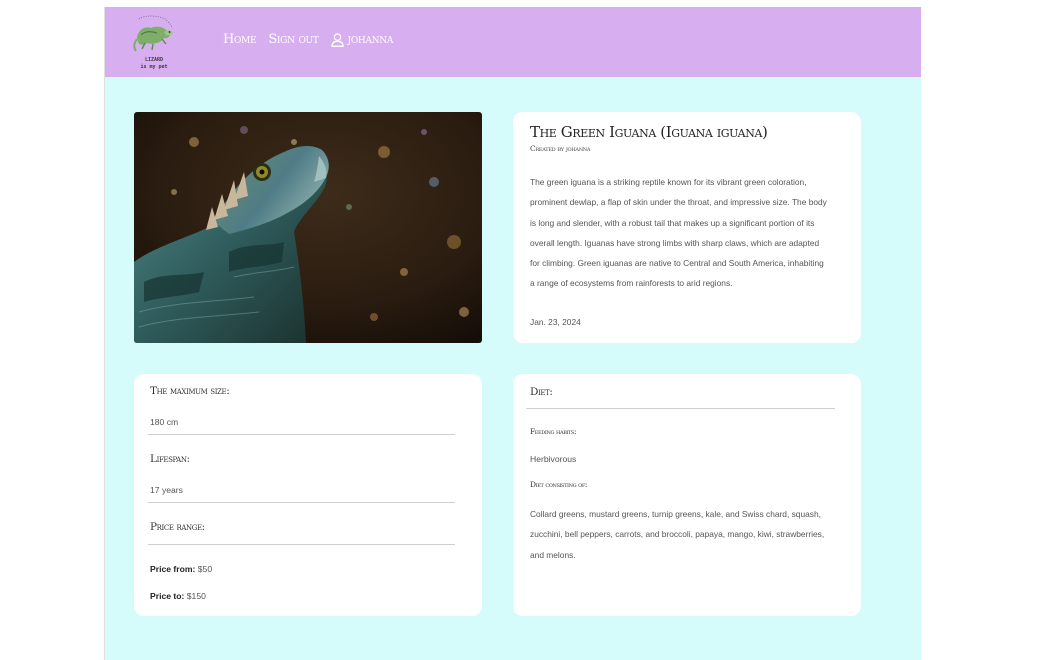  What do you see at coordinates (553, 431) in the screenshot?
I see `feeding-habits-label: Feeding habits:` at bounding box center [553, 431].